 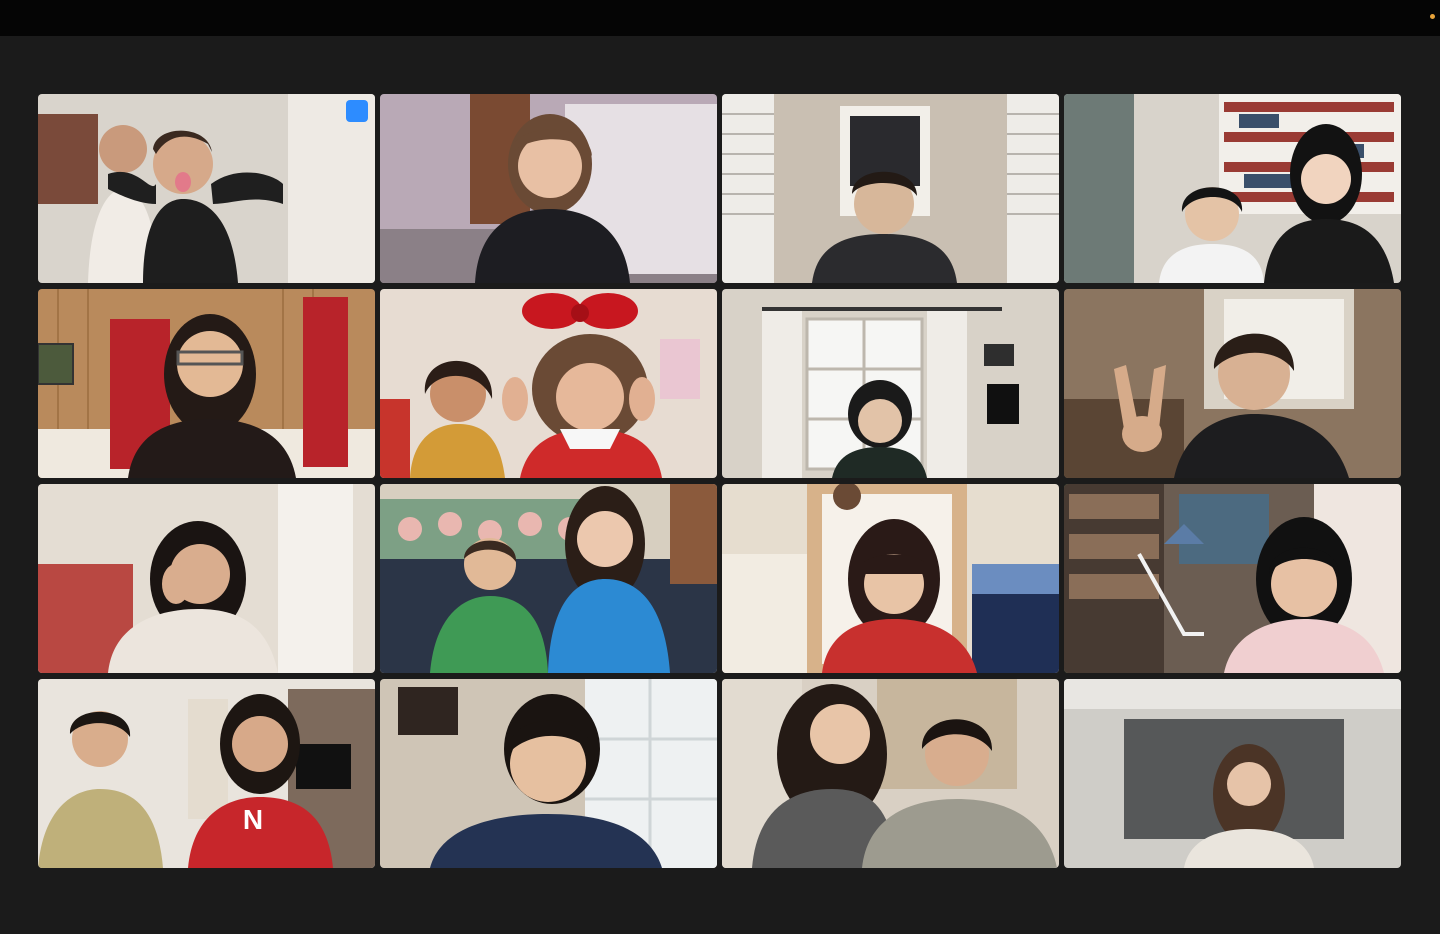 I want to click on more-options-button, so click(x=357, y=111).